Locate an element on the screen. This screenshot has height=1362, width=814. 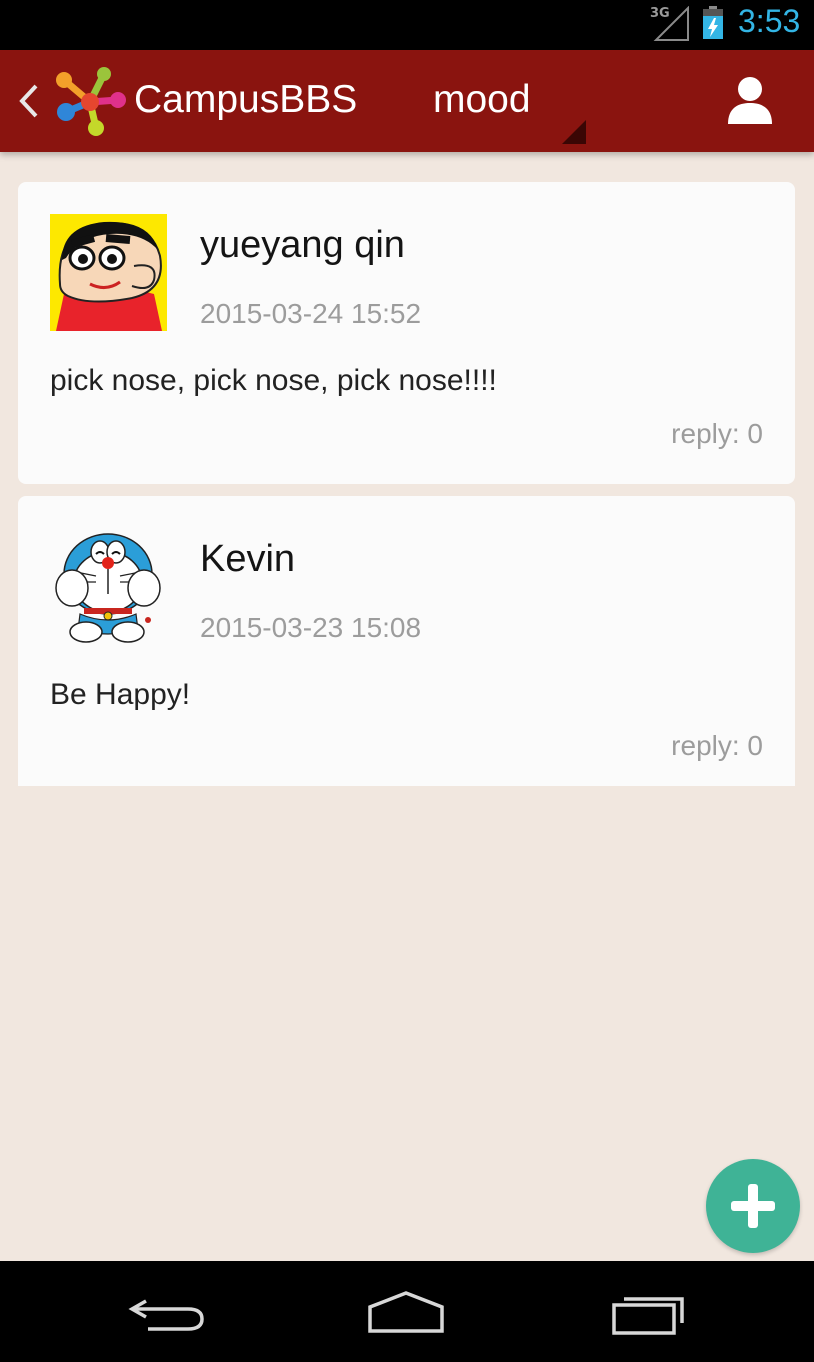
post-content: pick nose, pick nose, pick nose!!!! is located at coordinates (273, 380).